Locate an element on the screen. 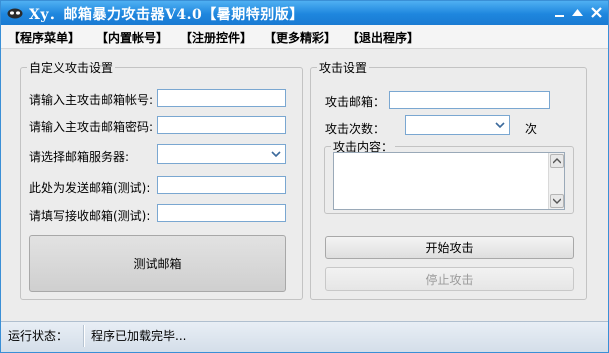  send-test-input is located at coordinates (221, 185).